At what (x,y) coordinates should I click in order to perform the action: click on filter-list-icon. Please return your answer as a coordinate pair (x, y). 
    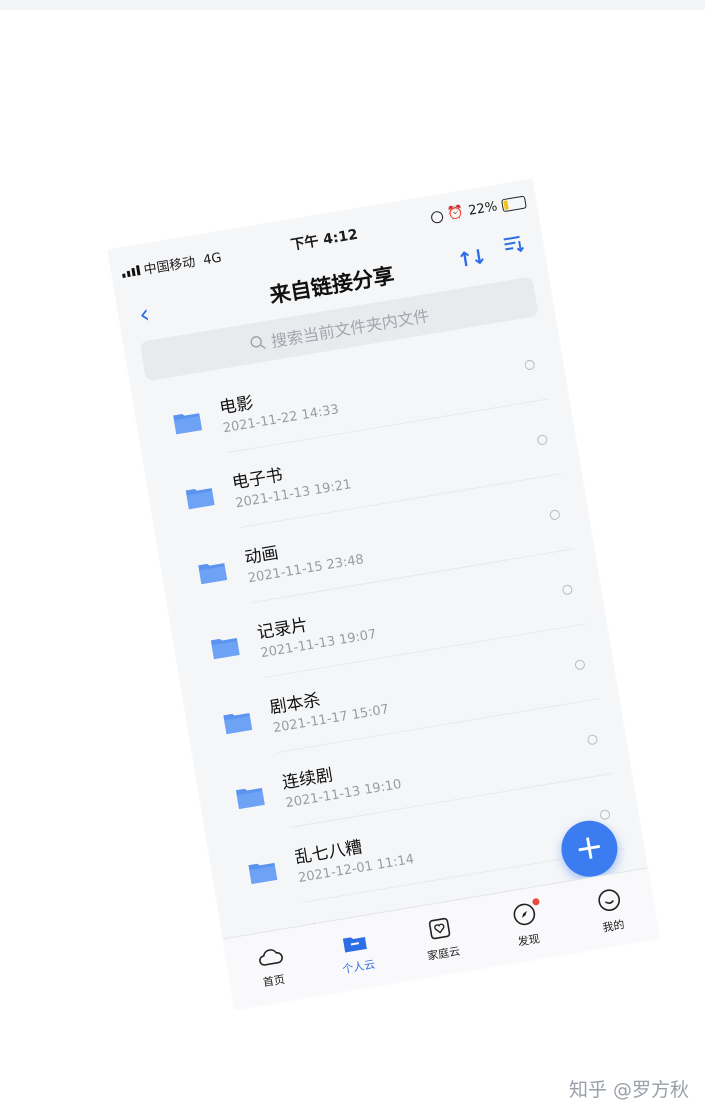
    Looking at the image, I should click on (514, 245).